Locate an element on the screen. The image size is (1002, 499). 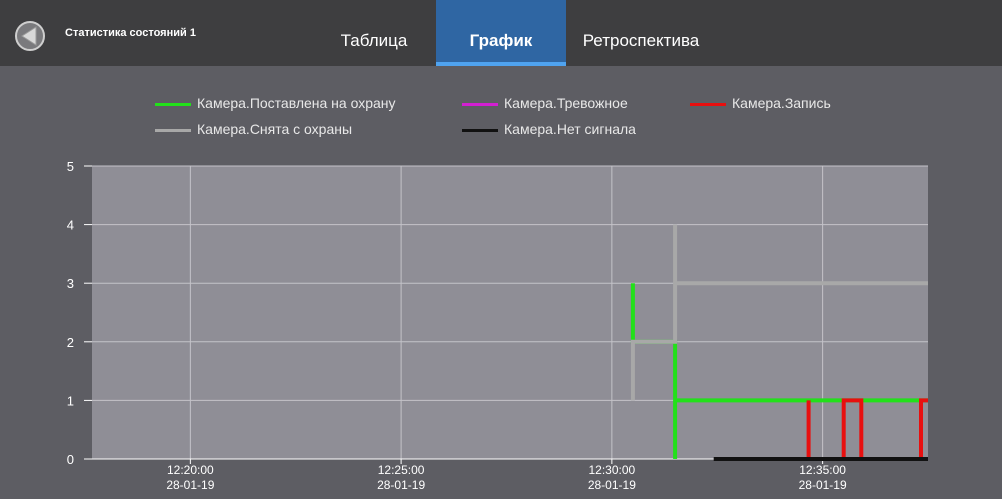
x-tick-time-label: 12:30:00 is located at coordinates (612, 470).